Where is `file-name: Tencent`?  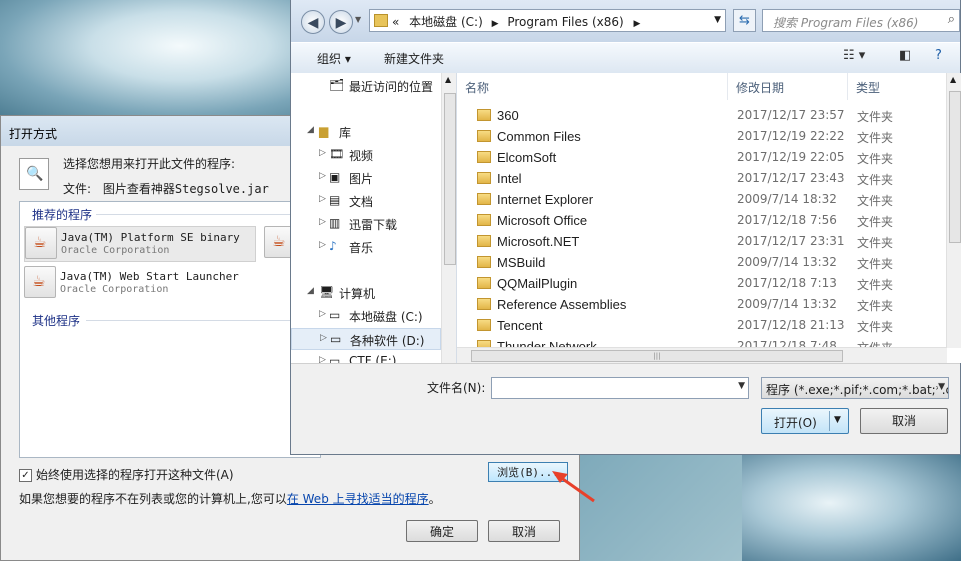 file-name: Tencent is located at coordinates (520, 325).